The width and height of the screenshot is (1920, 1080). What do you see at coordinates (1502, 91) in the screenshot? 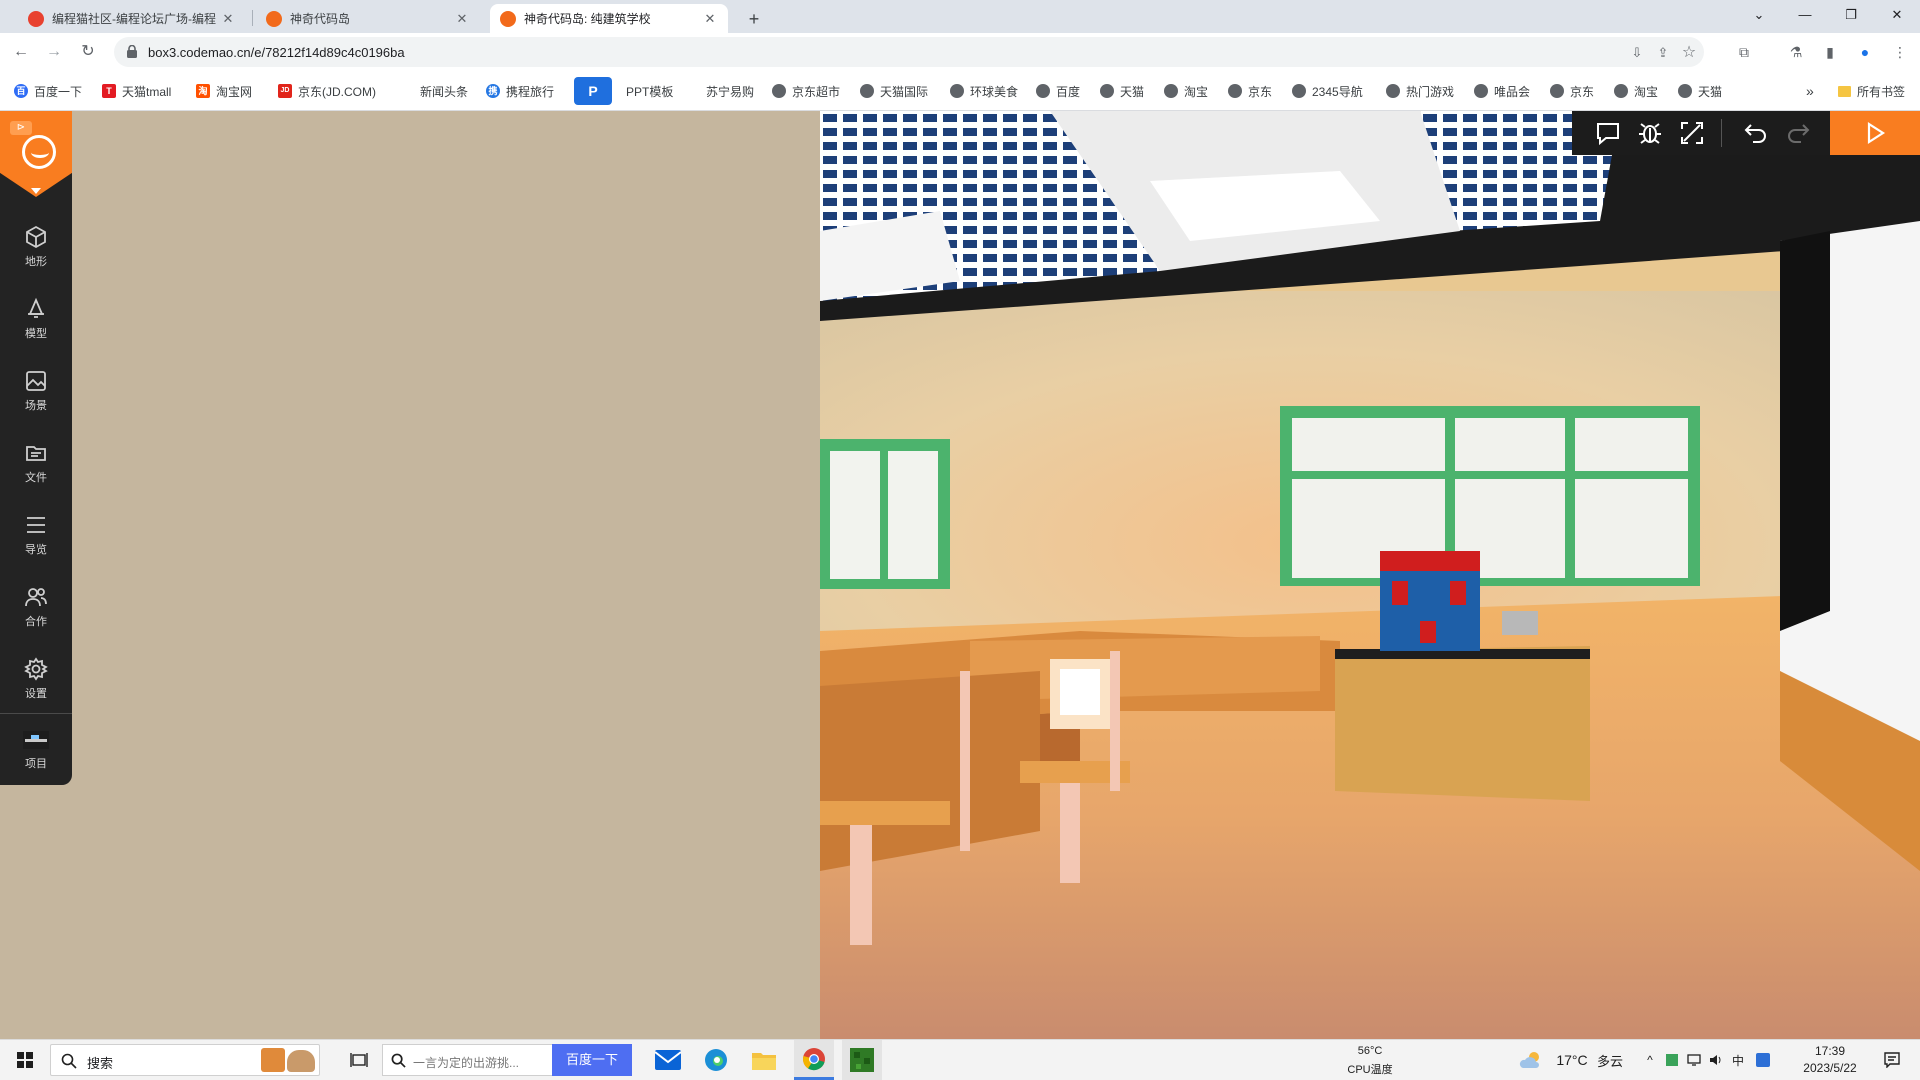
I see `bookmark-item: 唯品会` at bounding box center [1502, 91].